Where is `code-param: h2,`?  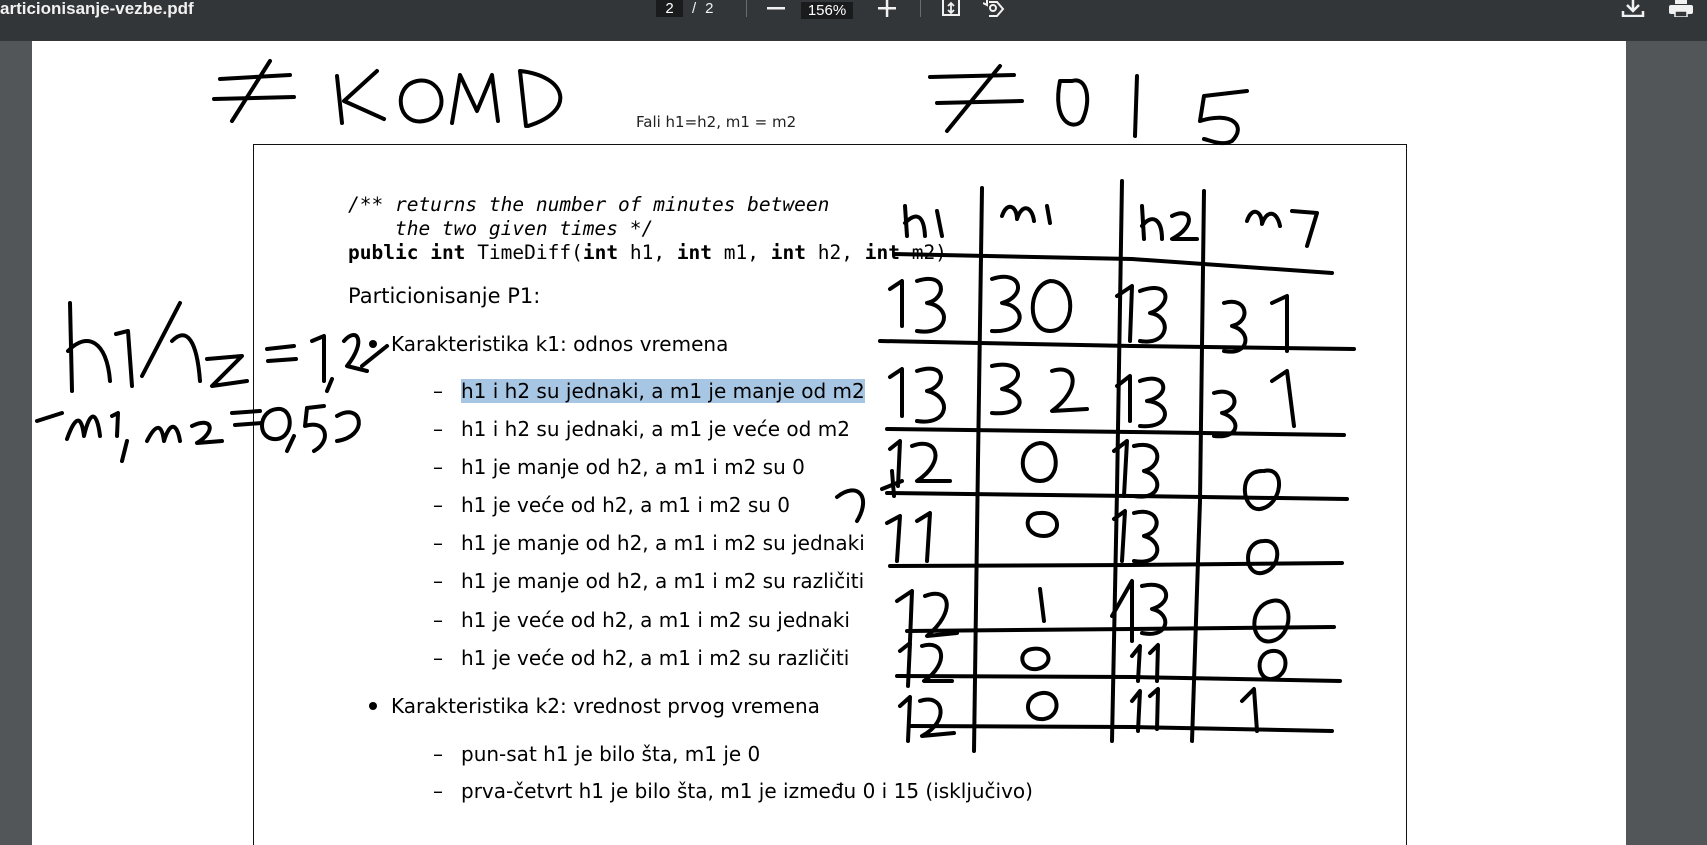 code-param: h2, is located at coordinates (841, 252).